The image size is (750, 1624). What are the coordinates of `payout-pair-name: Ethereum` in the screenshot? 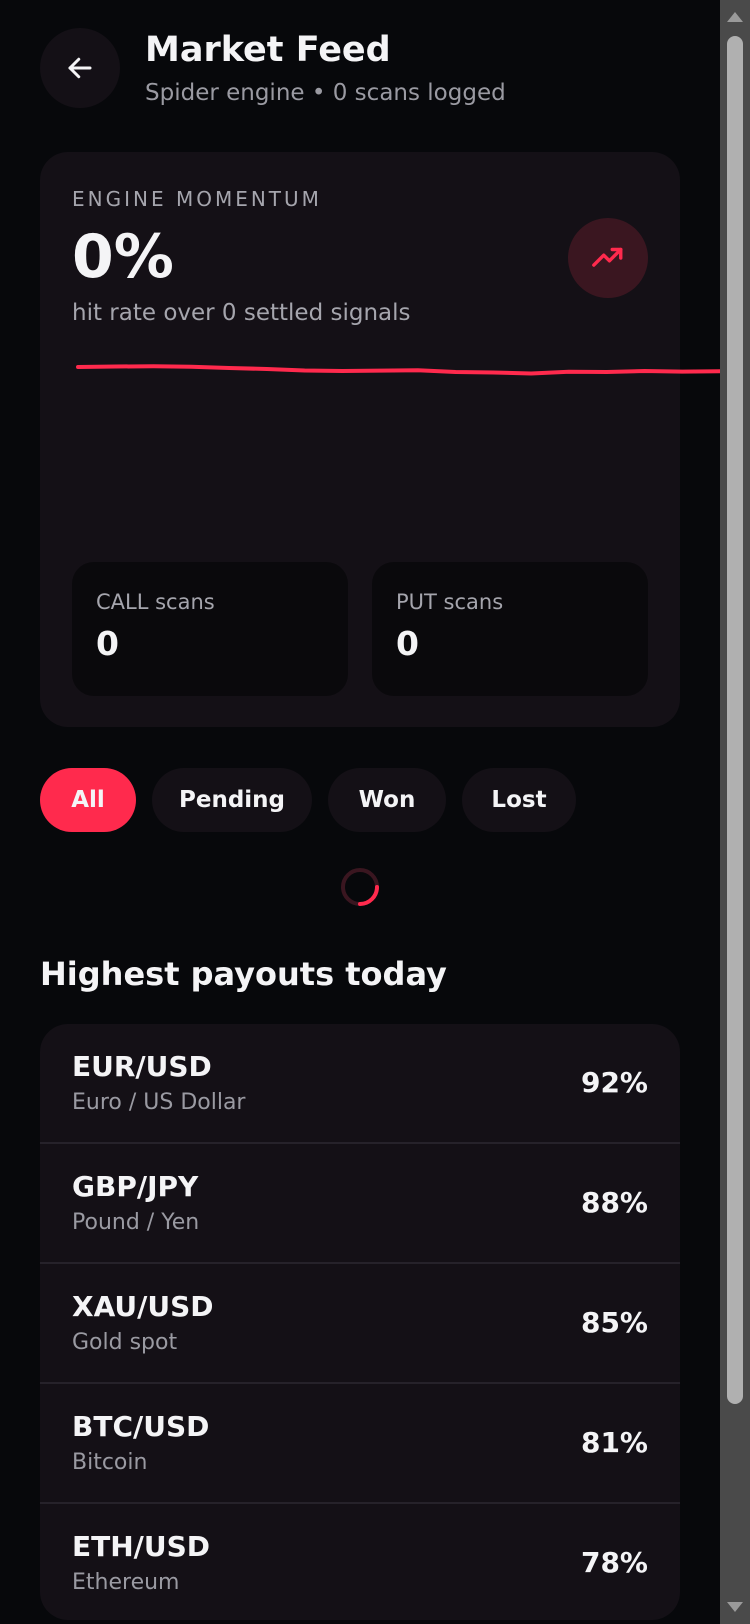 It's located at (126, 1582).